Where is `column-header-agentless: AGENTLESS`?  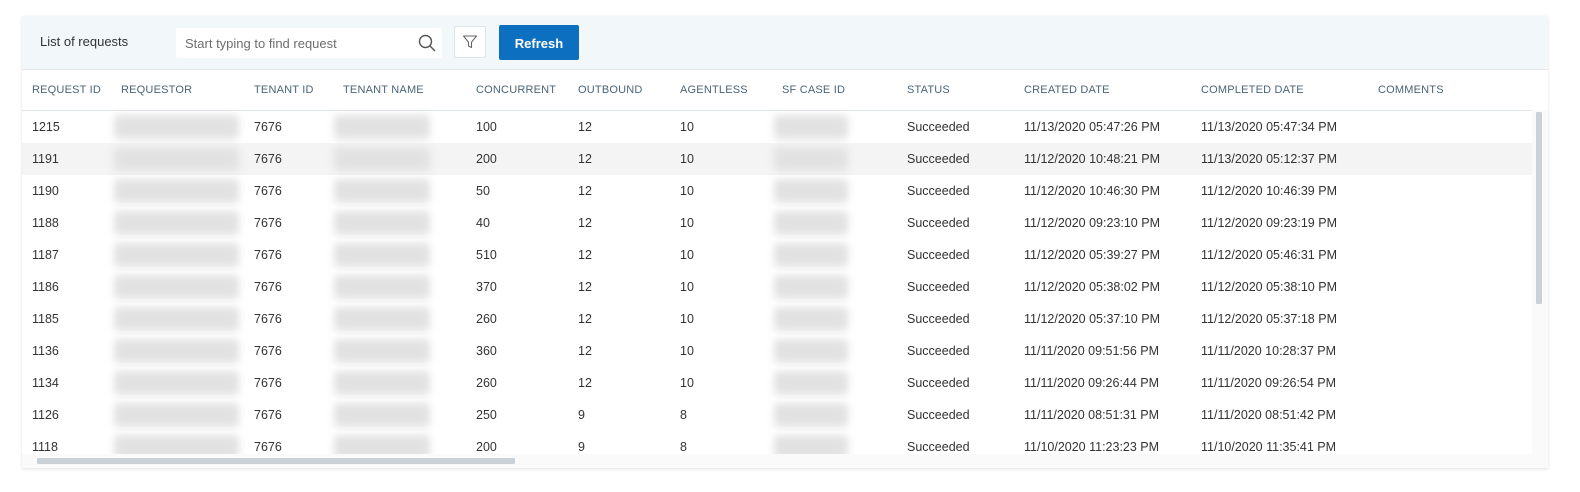
column-header-agentless: AGENTLESS is located at coordinates (714, 90).